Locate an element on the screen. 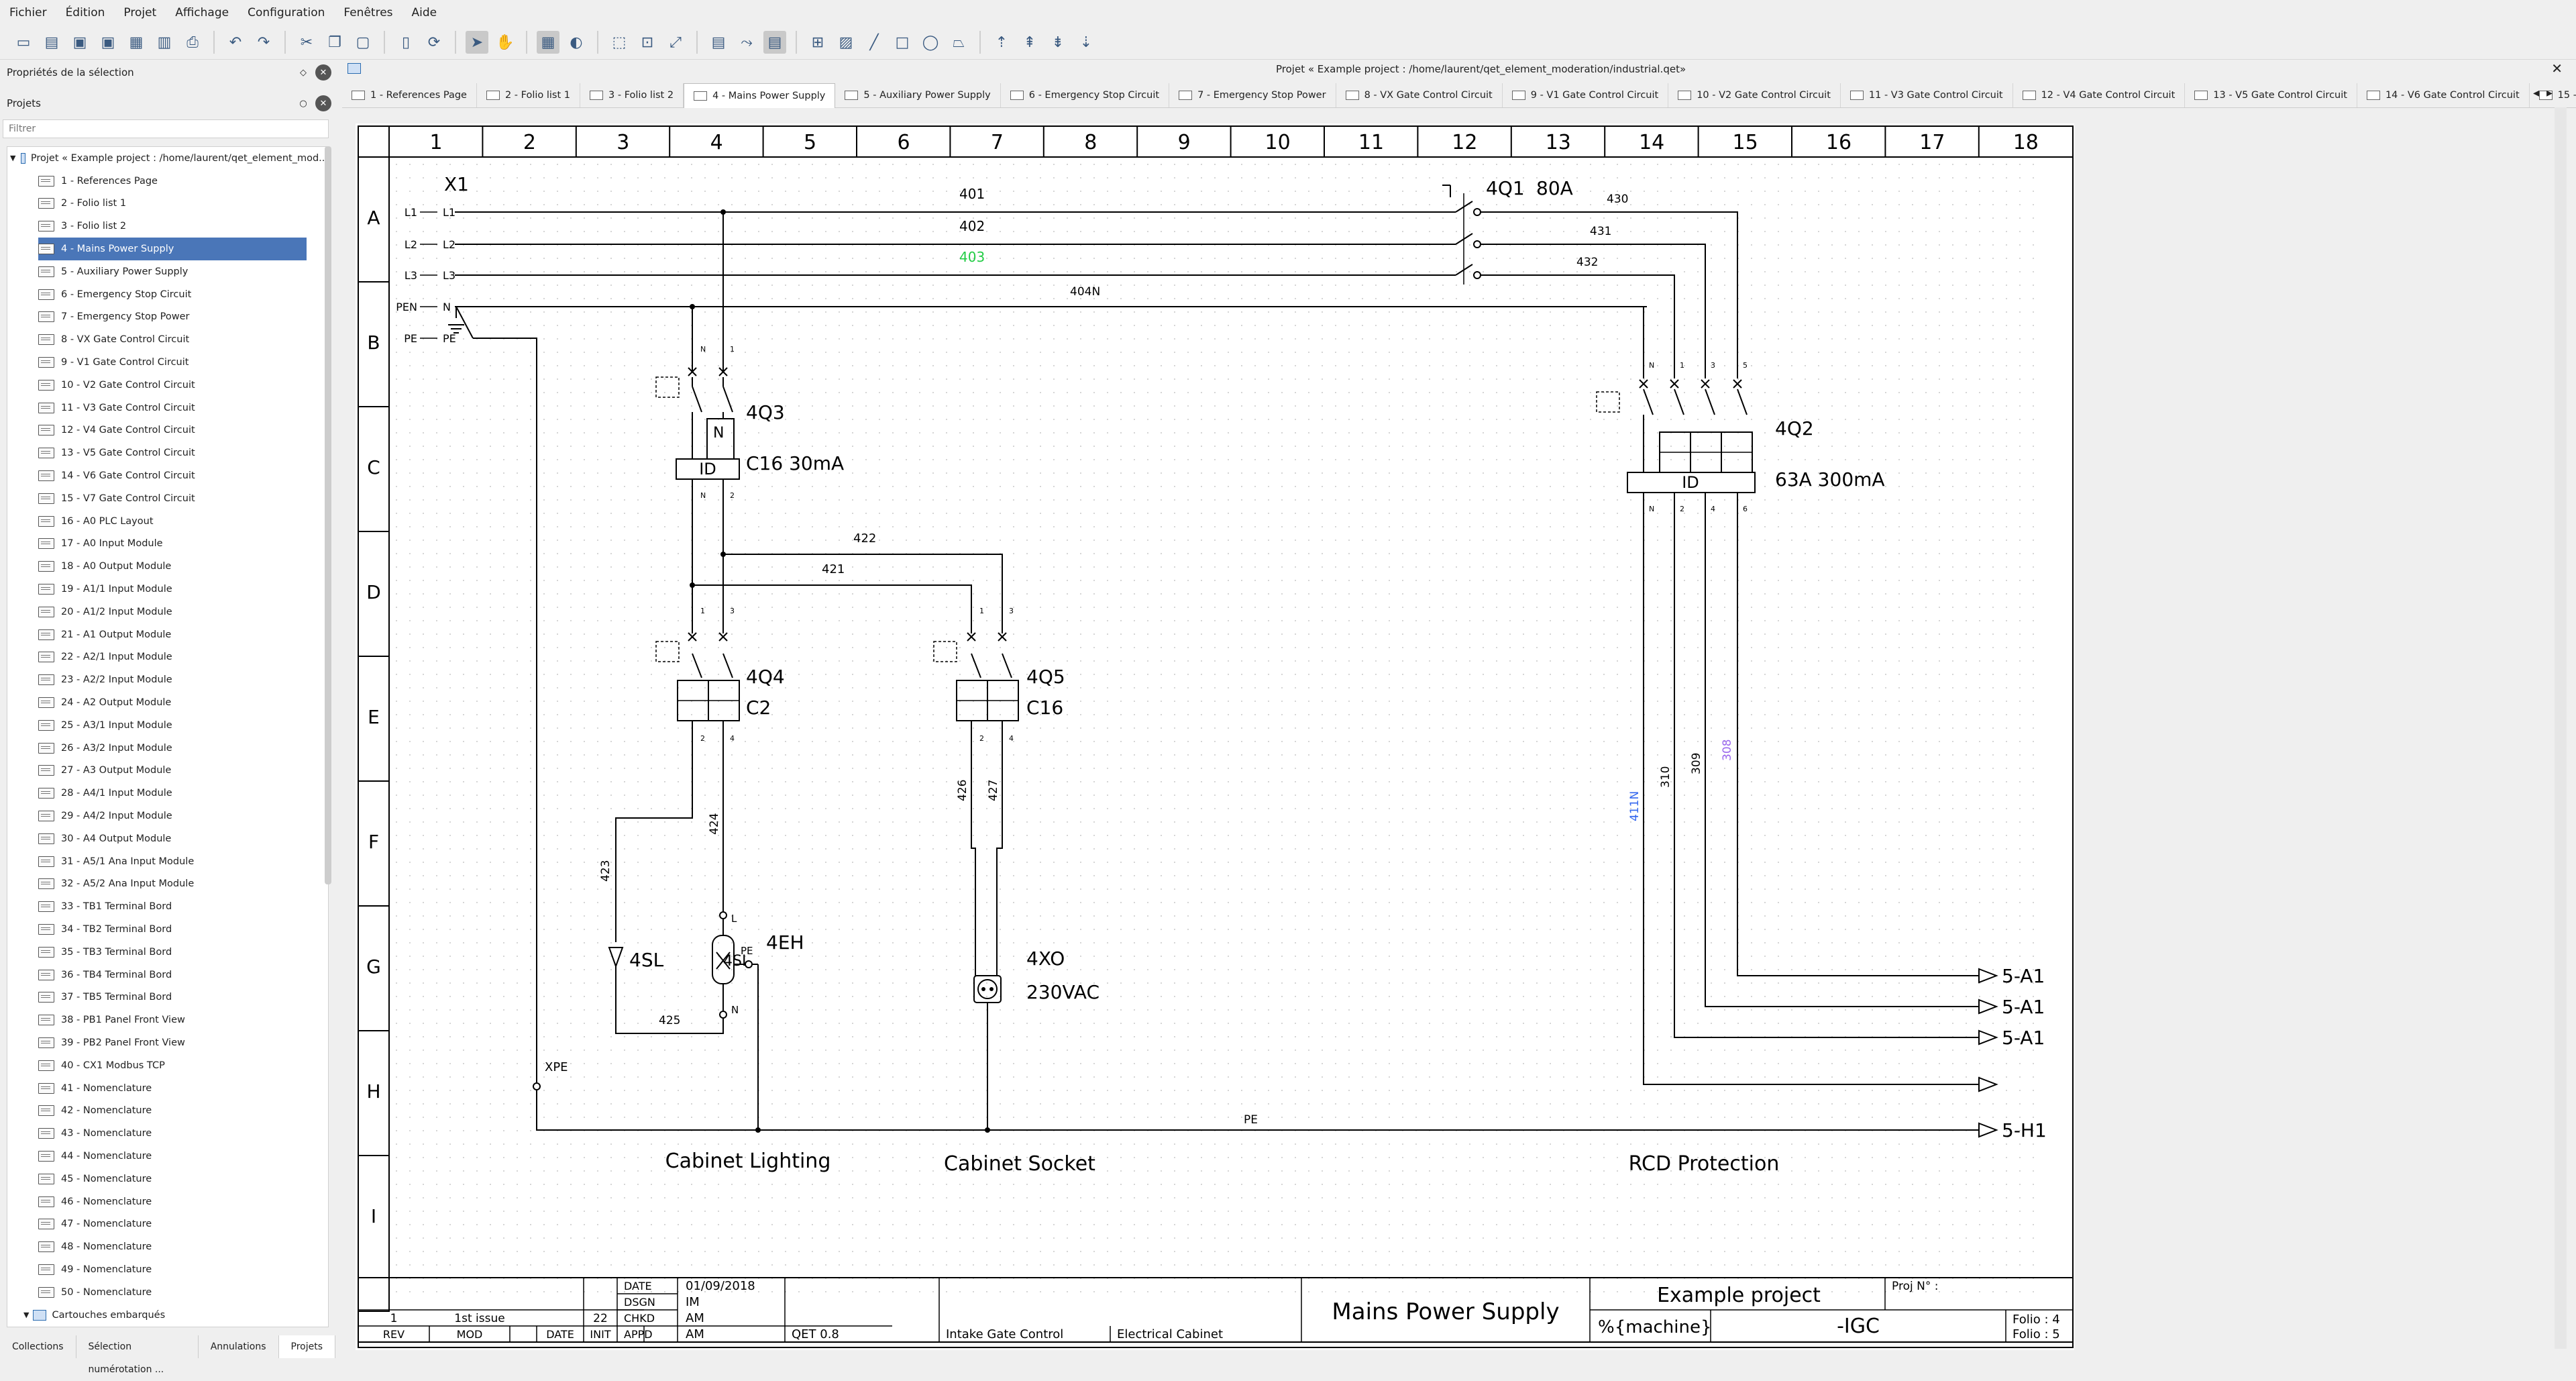 The height and width of the screenshot is (1381, 2576). folio-tree-item: 8 - VX Gate Control Circuit is located at coordinates (176, 339).